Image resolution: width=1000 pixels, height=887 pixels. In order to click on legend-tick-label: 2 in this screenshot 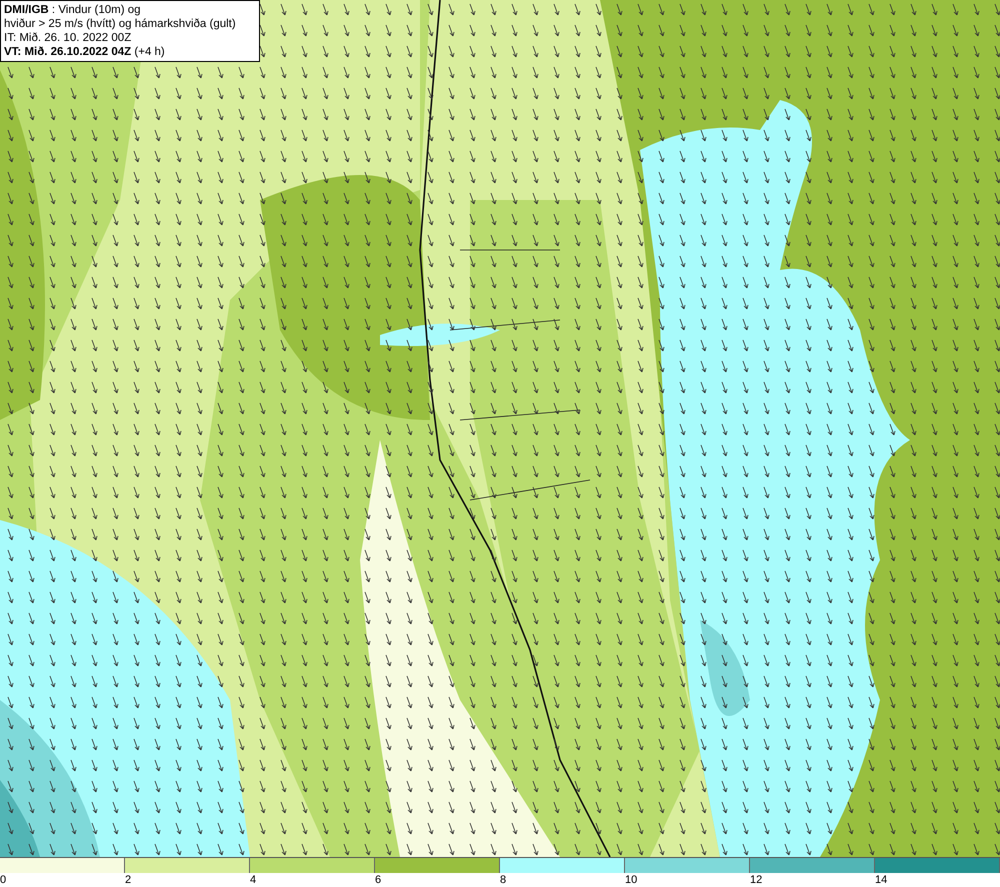, I will do `click(128, 880)`.